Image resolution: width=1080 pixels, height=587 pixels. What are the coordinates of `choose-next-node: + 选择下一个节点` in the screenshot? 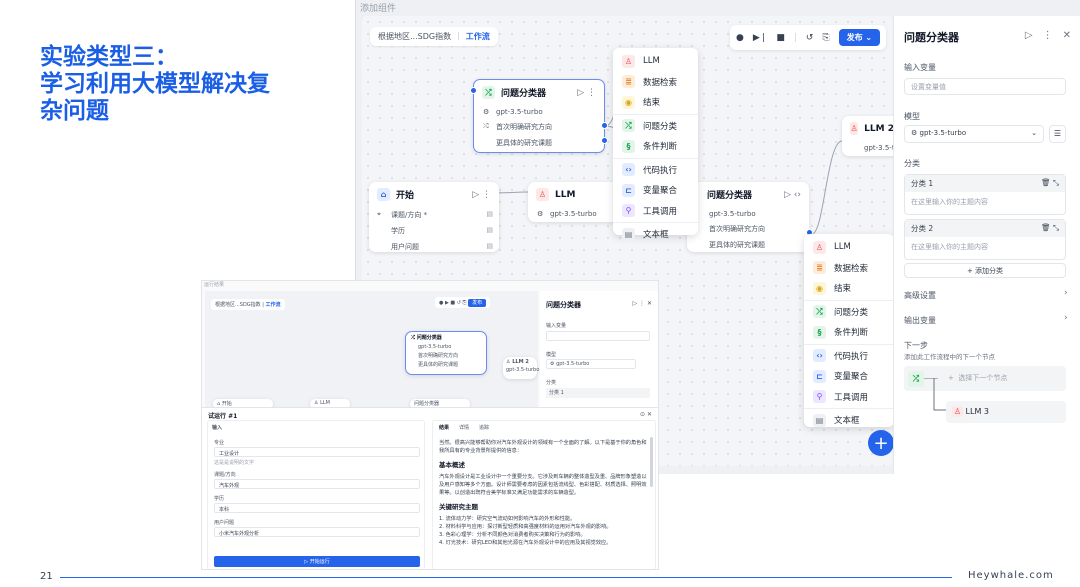 It's located at (1003, 378).